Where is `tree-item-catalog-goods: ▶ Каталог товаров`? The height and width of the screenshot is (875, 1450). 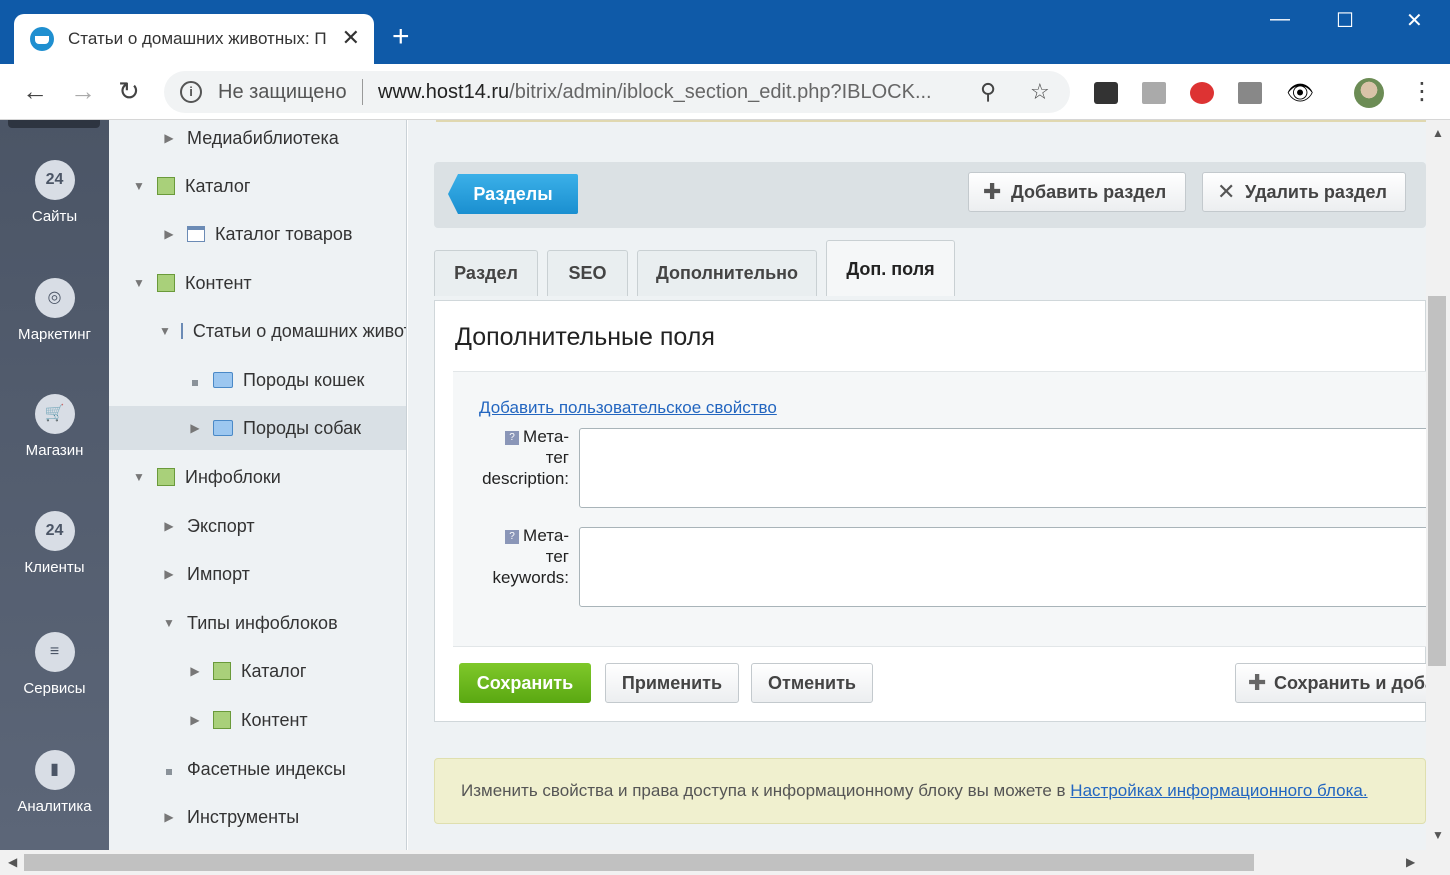 tree-item-catalog-goods: ▶ Каталог товаров is located at coordinates (257, 234).